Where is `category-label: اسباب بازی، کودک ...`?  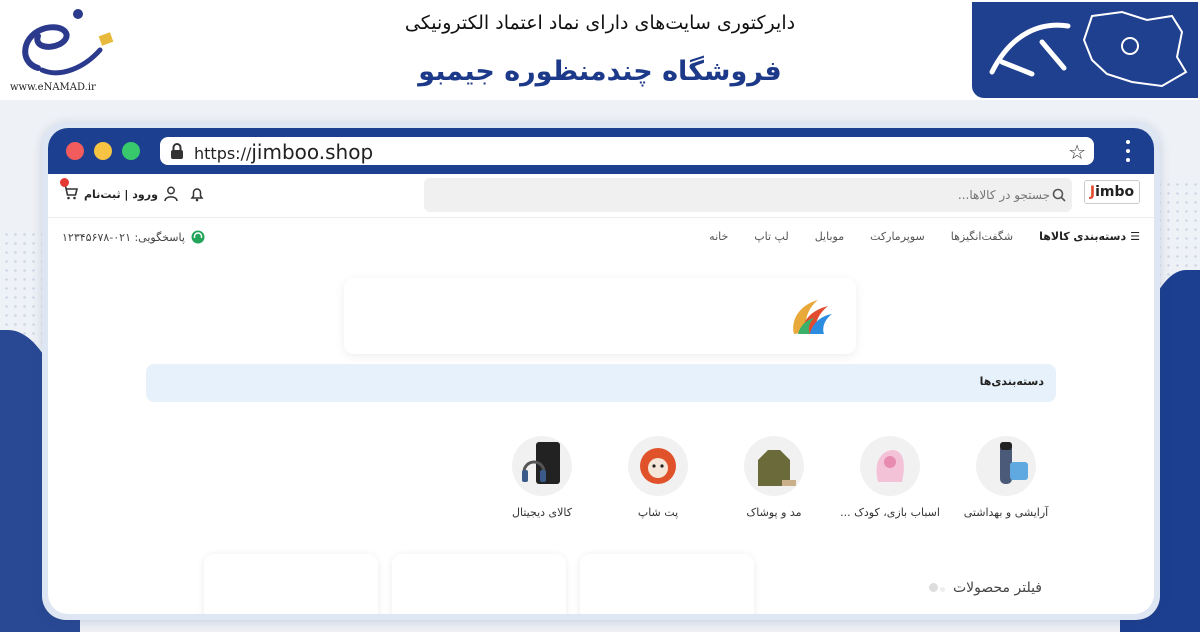
category-label: اسباب بازی، کودک ... is located at coordinates (890, 512).